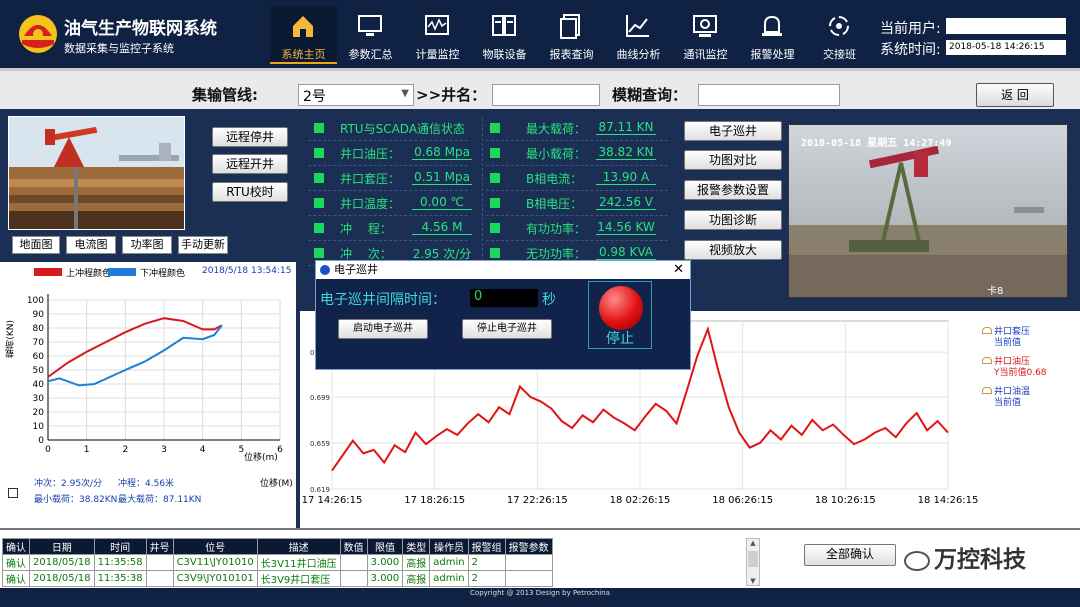  Describe the element at coordinates (486, 546) in the screenshot. I see `column-header: 报警组` at that location.